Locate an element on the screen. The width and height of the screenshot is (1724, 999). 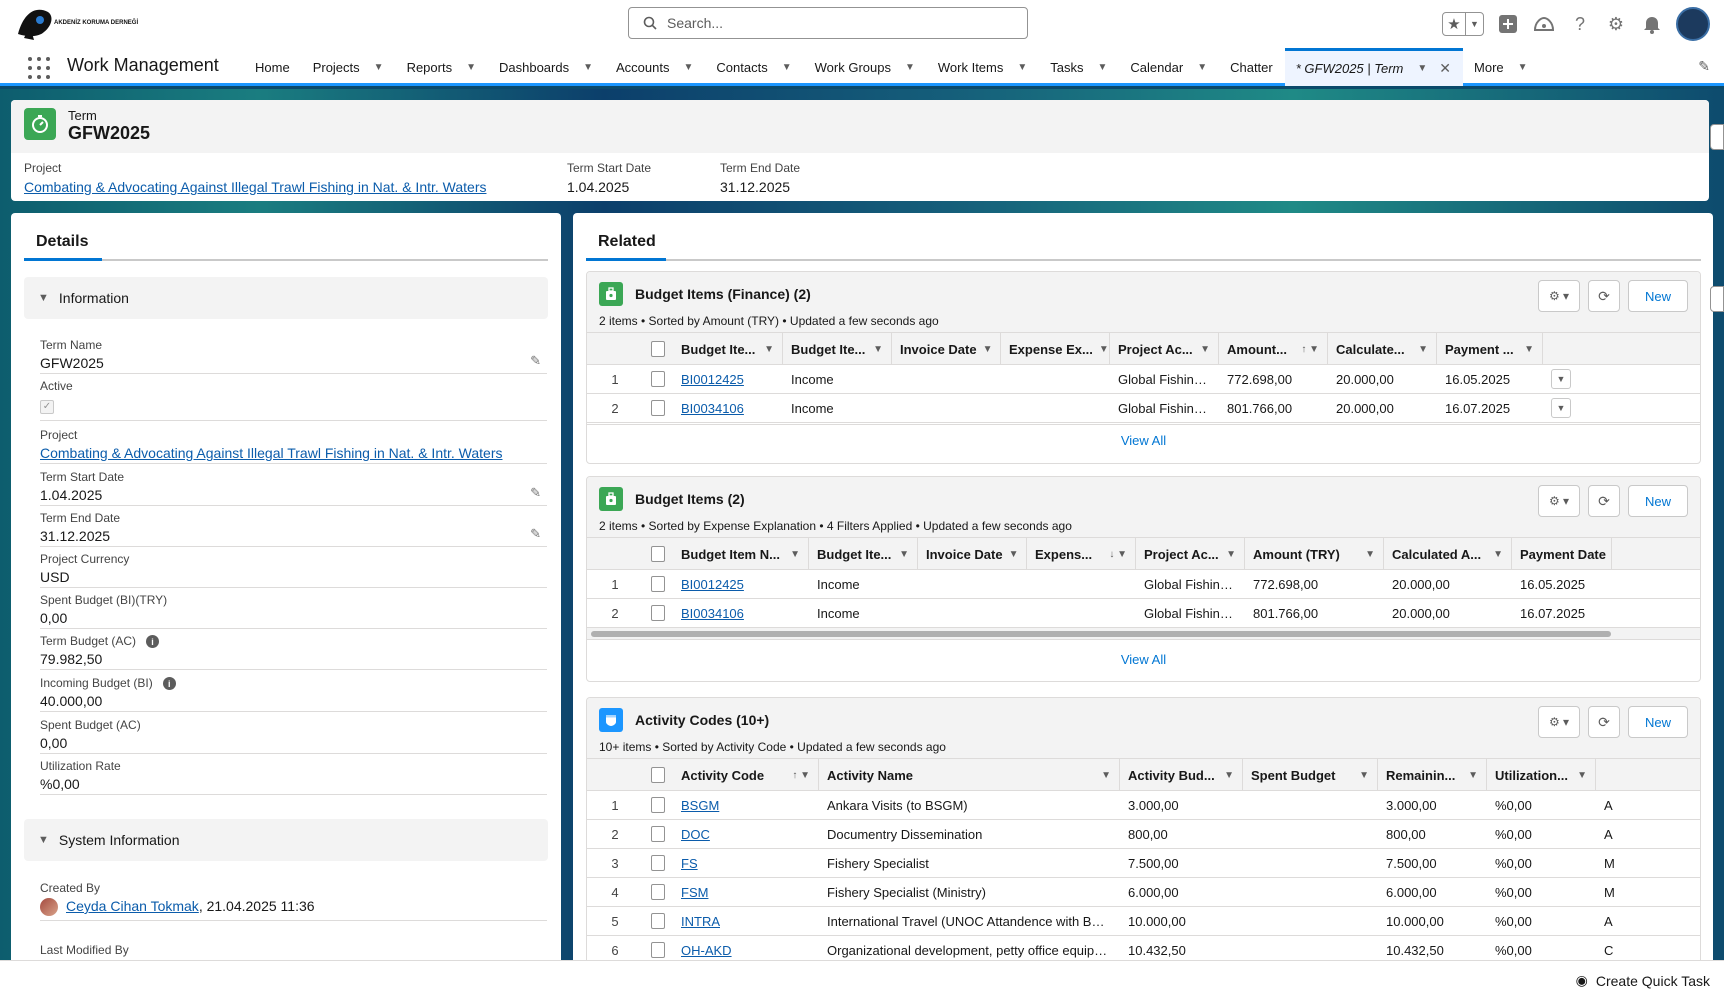
close-icon: ✕ is located at coordinates (1445, 68).